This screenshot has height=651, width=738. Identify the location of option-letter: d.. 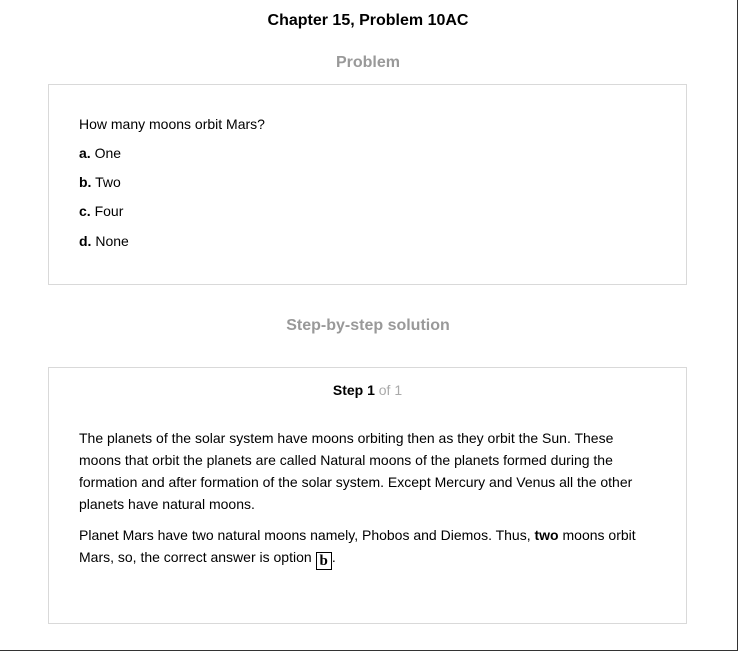
(85, 241).